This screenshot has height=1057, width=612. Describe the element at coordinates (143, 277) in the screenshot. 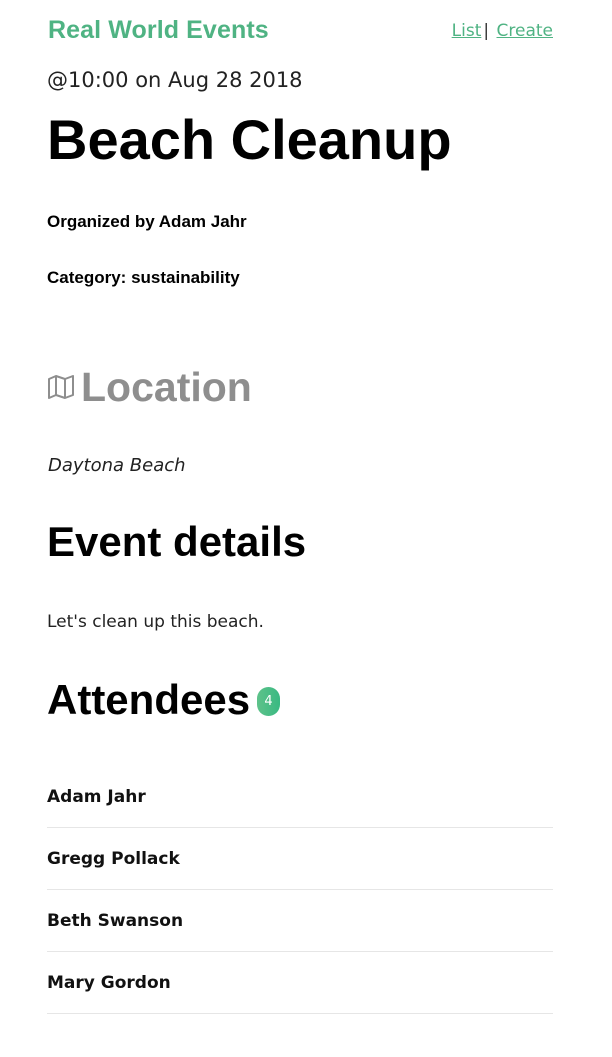

I see `event-category: Category: sustainability` at that location.